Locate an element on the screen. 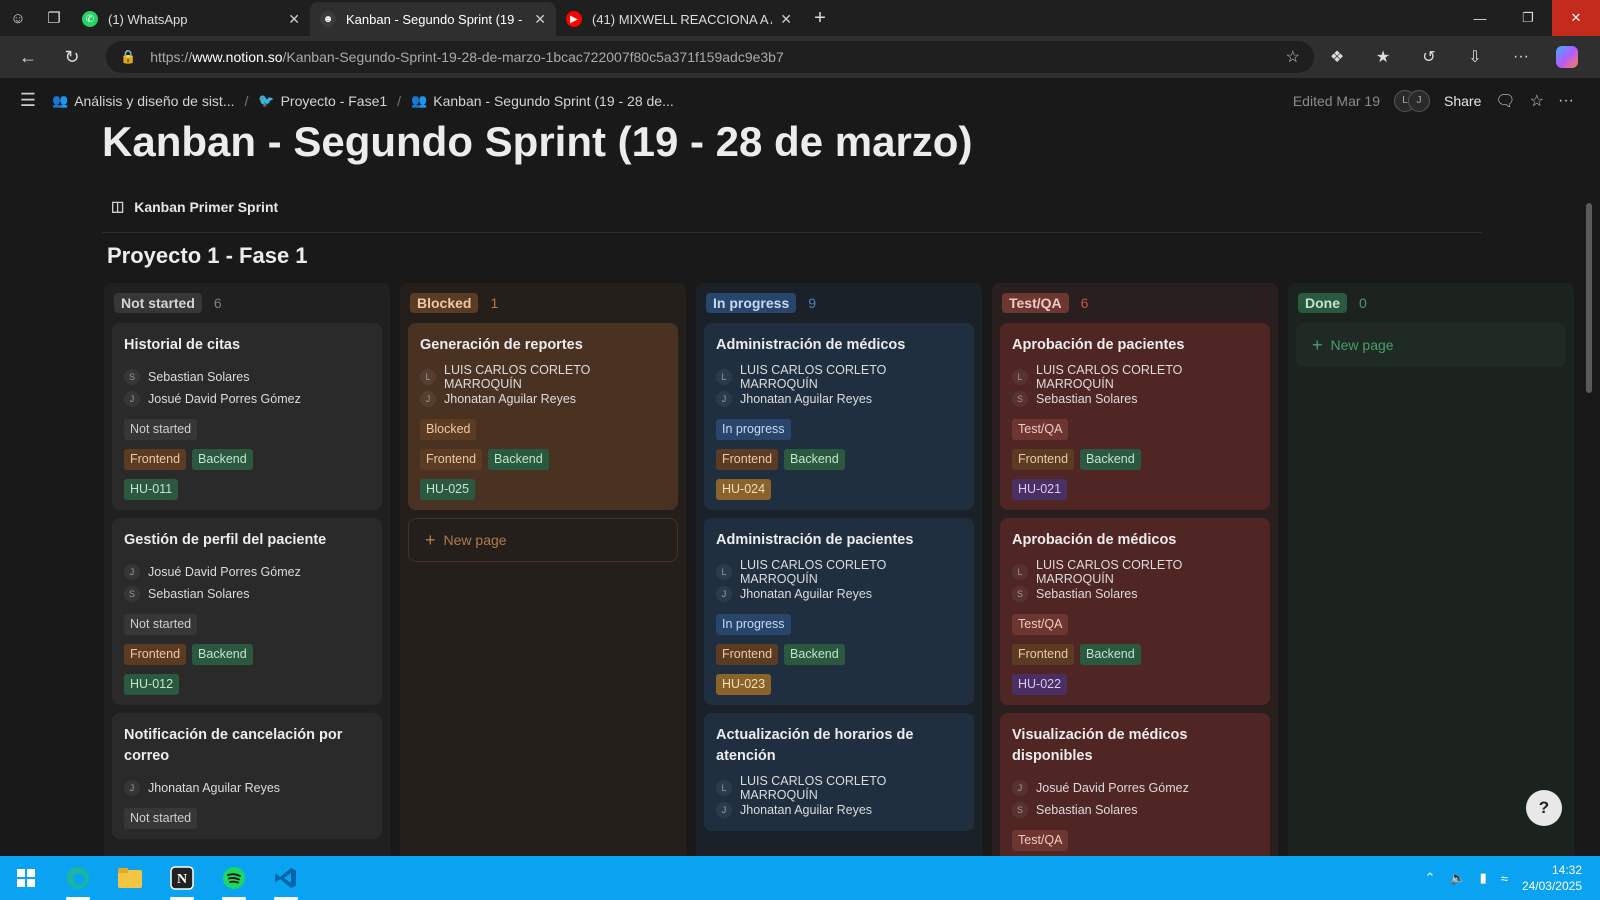 The height and width of the screenshot is (900, 1600). more-options-icon: ··· is located at coordinates (1566, 101).